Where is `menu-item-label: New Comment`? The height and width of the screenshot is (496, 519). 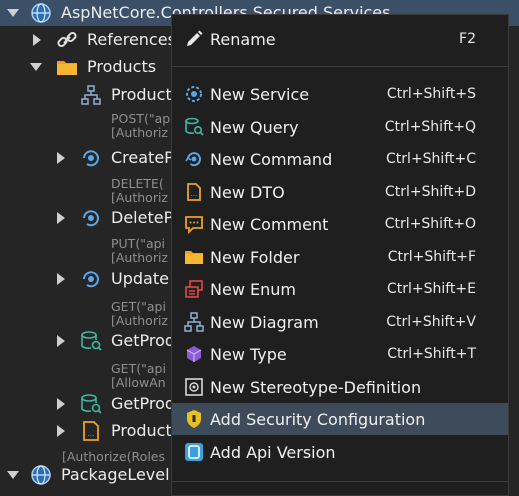 menu-item-label: New Comment is located at coordinates (269, 224).